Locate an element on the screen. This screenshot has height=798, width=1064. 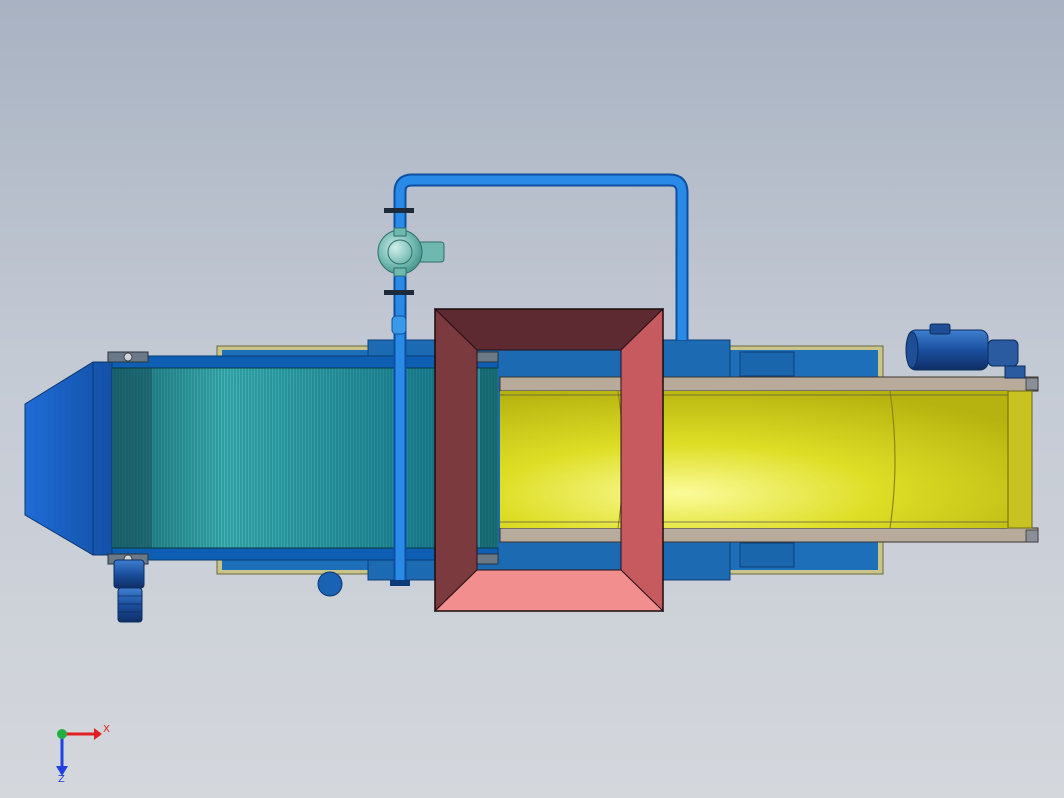
triad-y-axis is located at coordinates (62, 734).